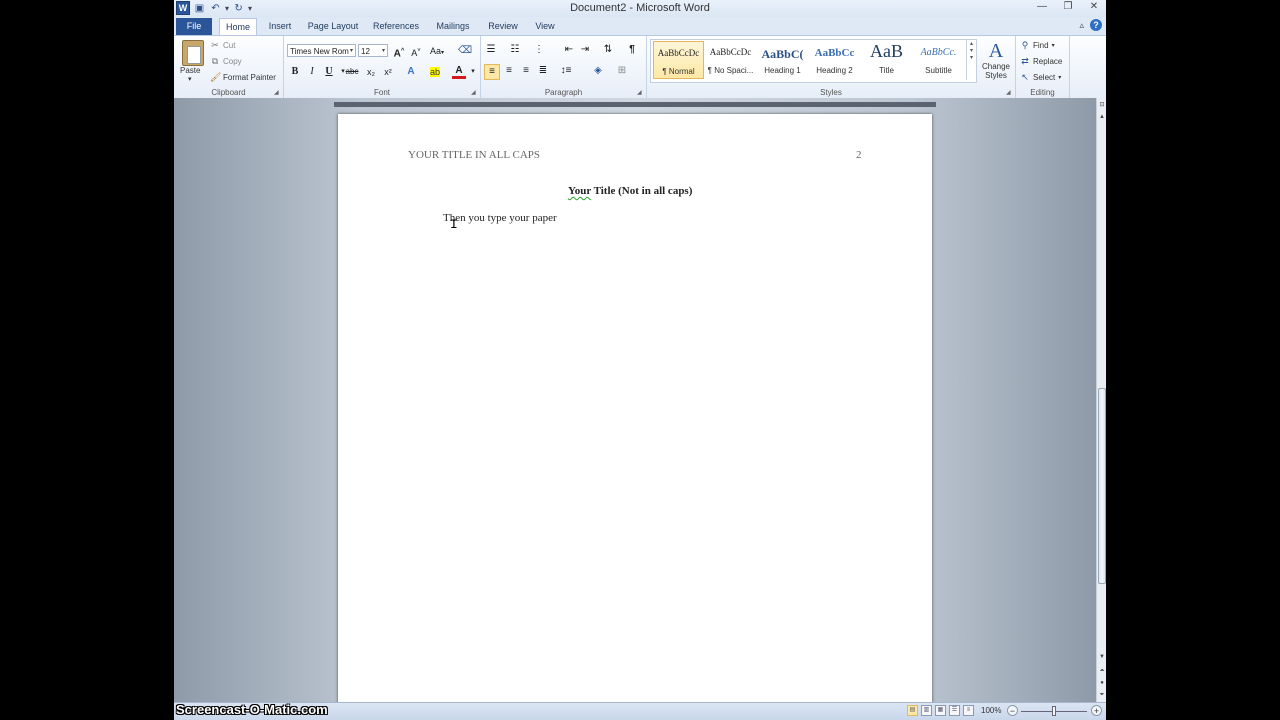 The image size is (1280, 720). What do you see at coordinates (1102, 486) in the screenshot?
I see `scrollbar-thumb` at bounding box center [1102, 486].